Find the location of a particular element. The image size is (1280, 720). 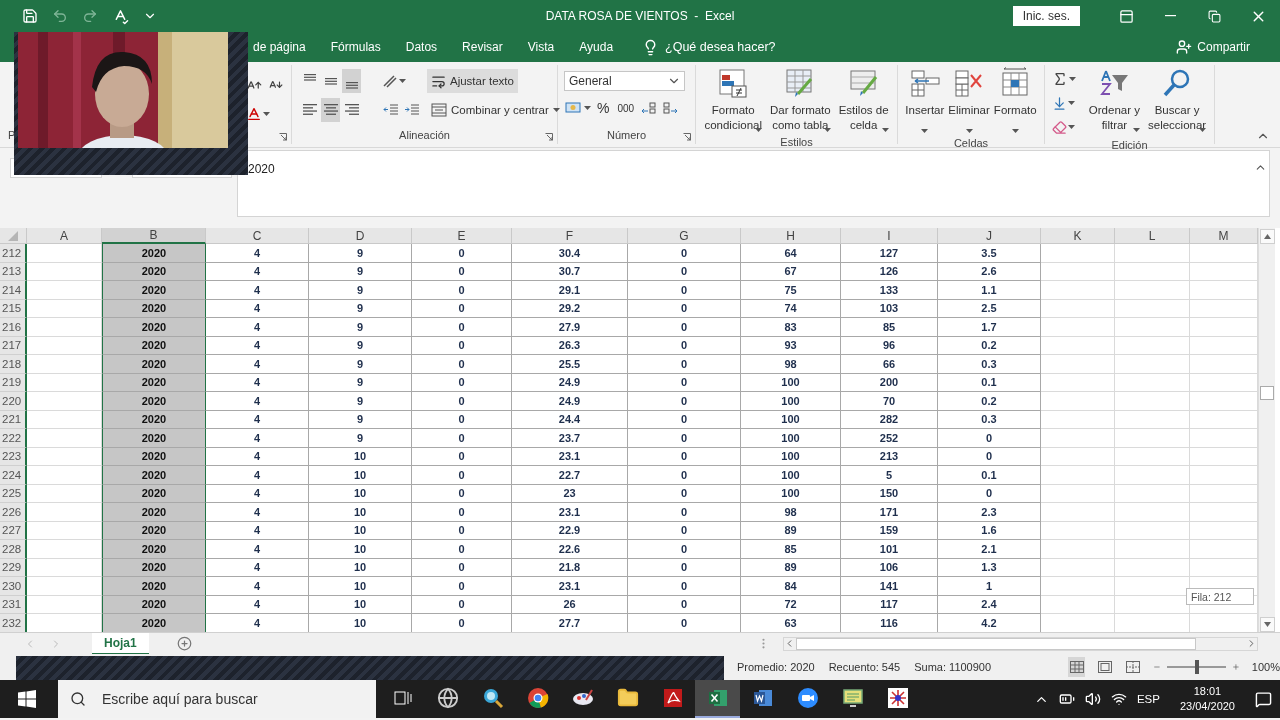

clock: 18:01 23/04/2020 is located at coordinates (1207, 699).